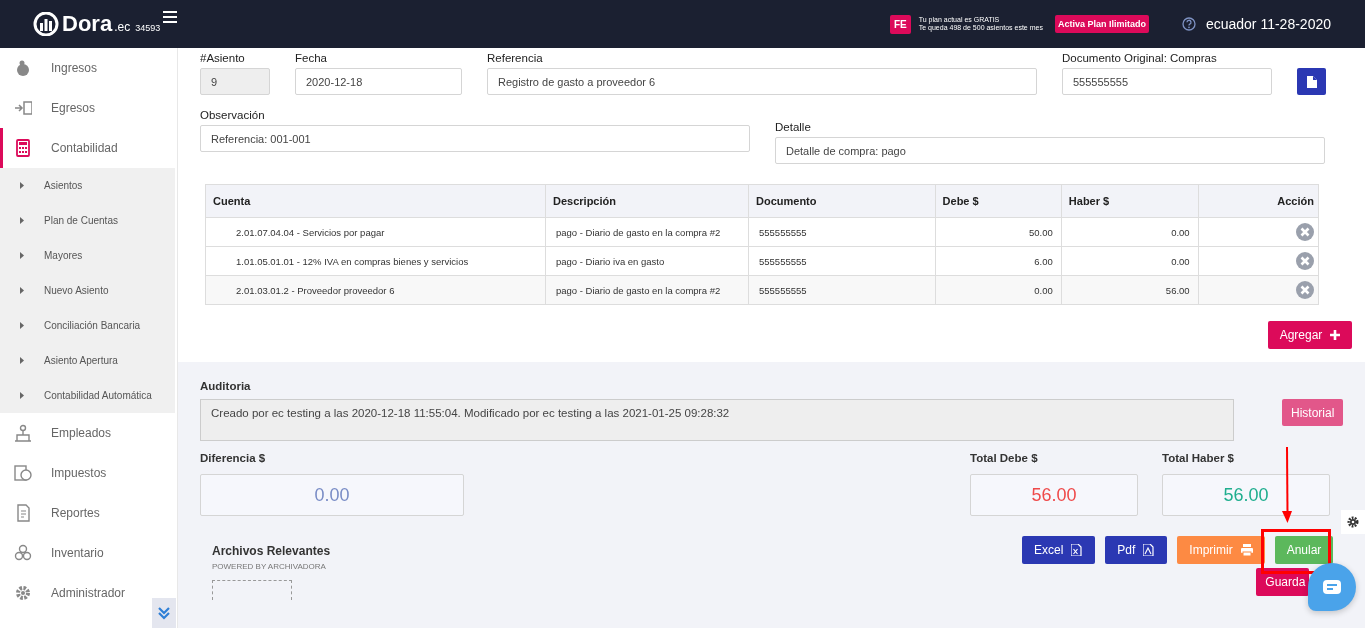 This screenshot has width=1365, height=628. What do you see at coordinates (311, 58) in the screenshot?
I see `field-label: Fecha` at bounding box center [311, 58].